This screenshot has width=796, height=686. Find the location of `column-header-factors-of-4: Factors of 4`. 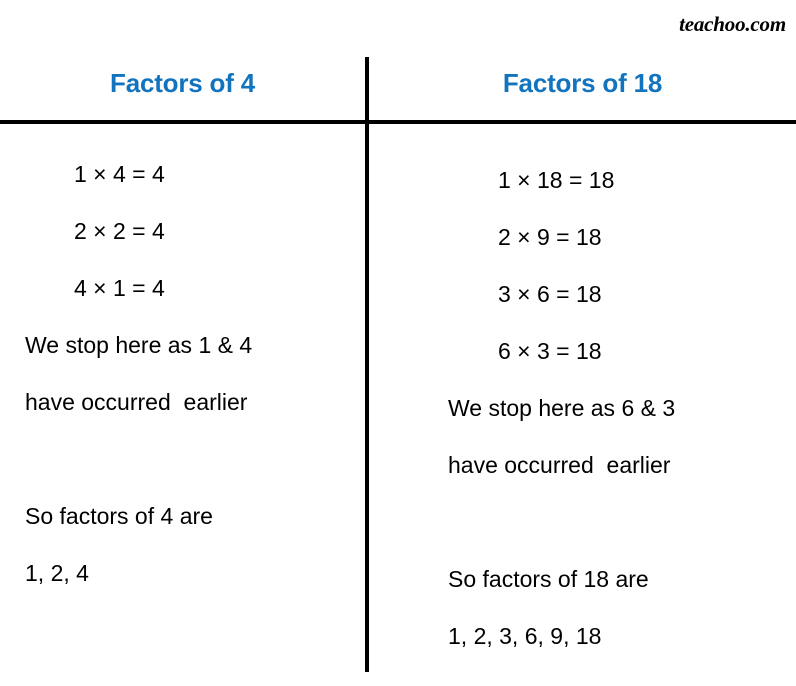

column-header-factors-of-4: Factors of 4 is located at coordinates (182, 83).